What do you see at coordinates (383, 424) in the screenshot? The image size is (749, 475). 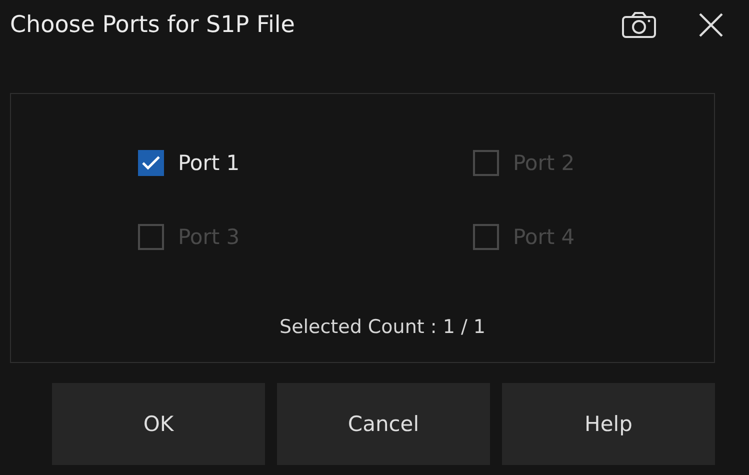 I see `dialog-button: Cancel` at bounding box center [383, 424].